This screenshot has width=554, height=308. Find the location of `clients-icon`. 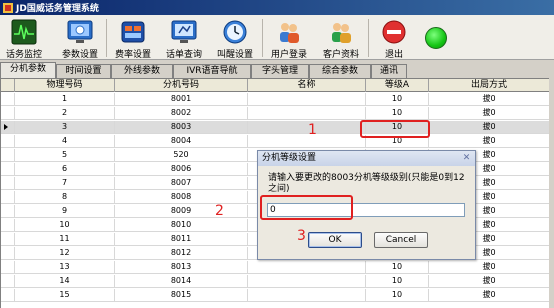

clients-icon is located at coordinates (341, 33).